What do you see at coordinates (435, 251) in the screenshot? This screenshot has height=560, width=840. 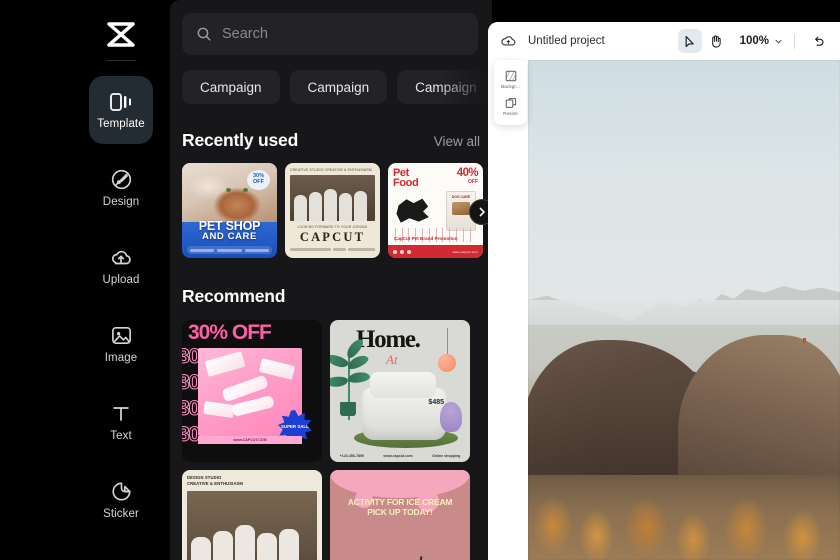 I see `card-footer-bar: www.capcut.com` at bounding box center [435, 251].